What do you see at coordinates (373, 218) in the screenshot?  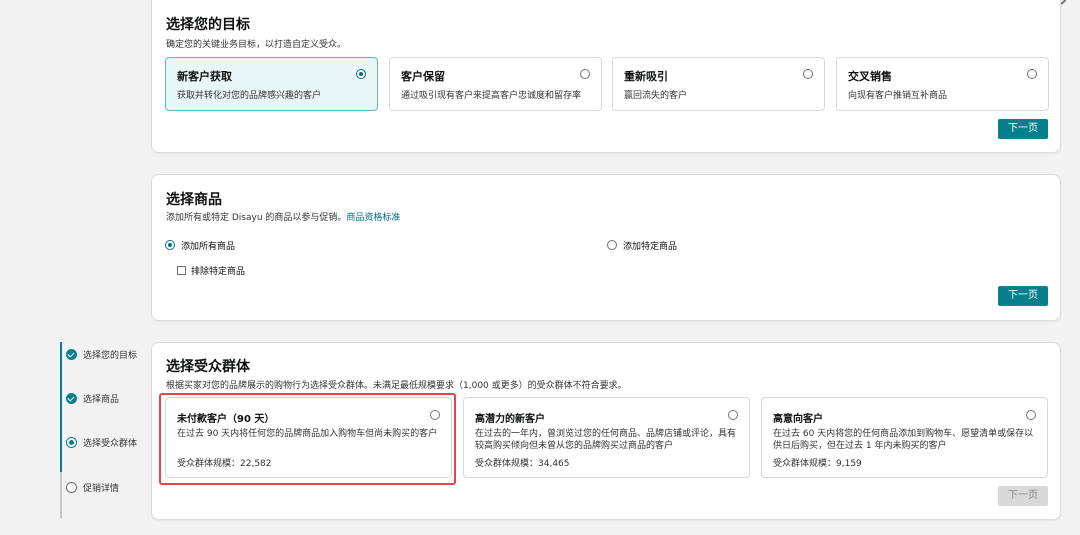 I see `eligibility-link: 商品资格标准` at bounding box center [373, 218].